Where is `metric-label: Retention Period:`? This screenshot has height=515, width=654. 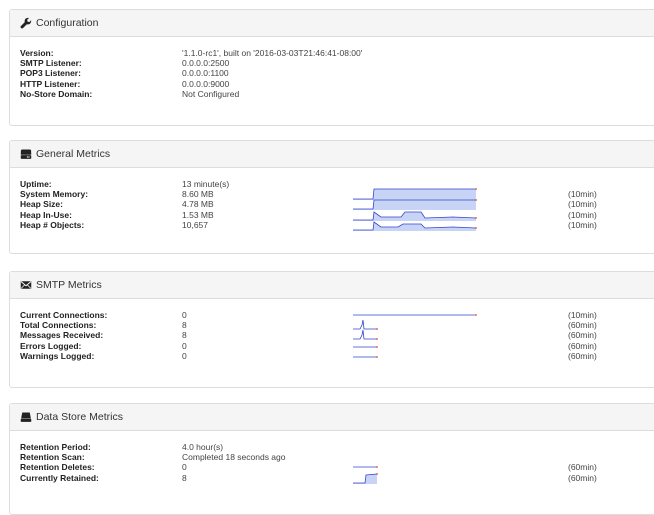 metric-label: Retention Period: is located at coordinates (55, 447).